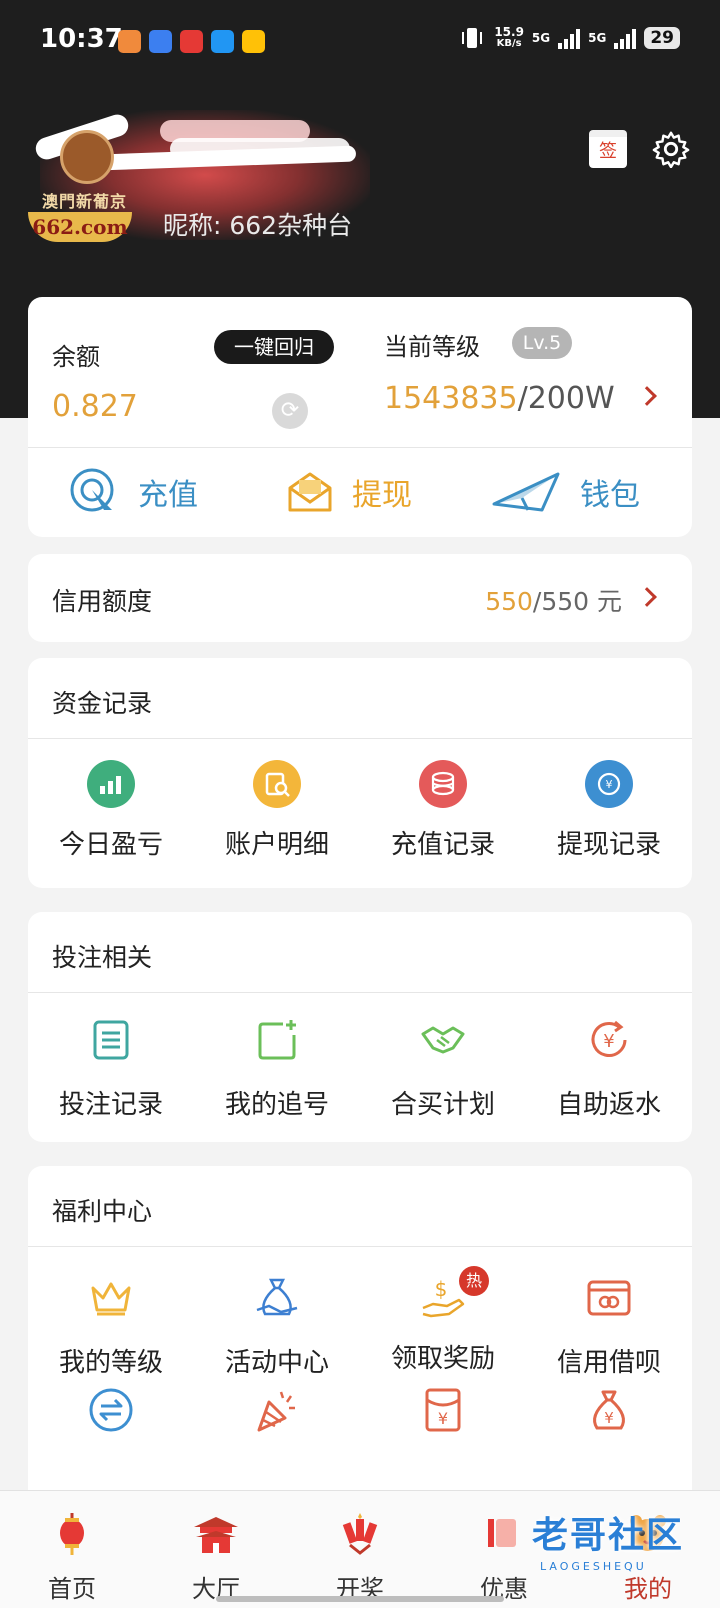  What do you see at coordinates (277, 1410) in the screenshot?
I see `party-popper-icon` at bounding box center [277, 1410].